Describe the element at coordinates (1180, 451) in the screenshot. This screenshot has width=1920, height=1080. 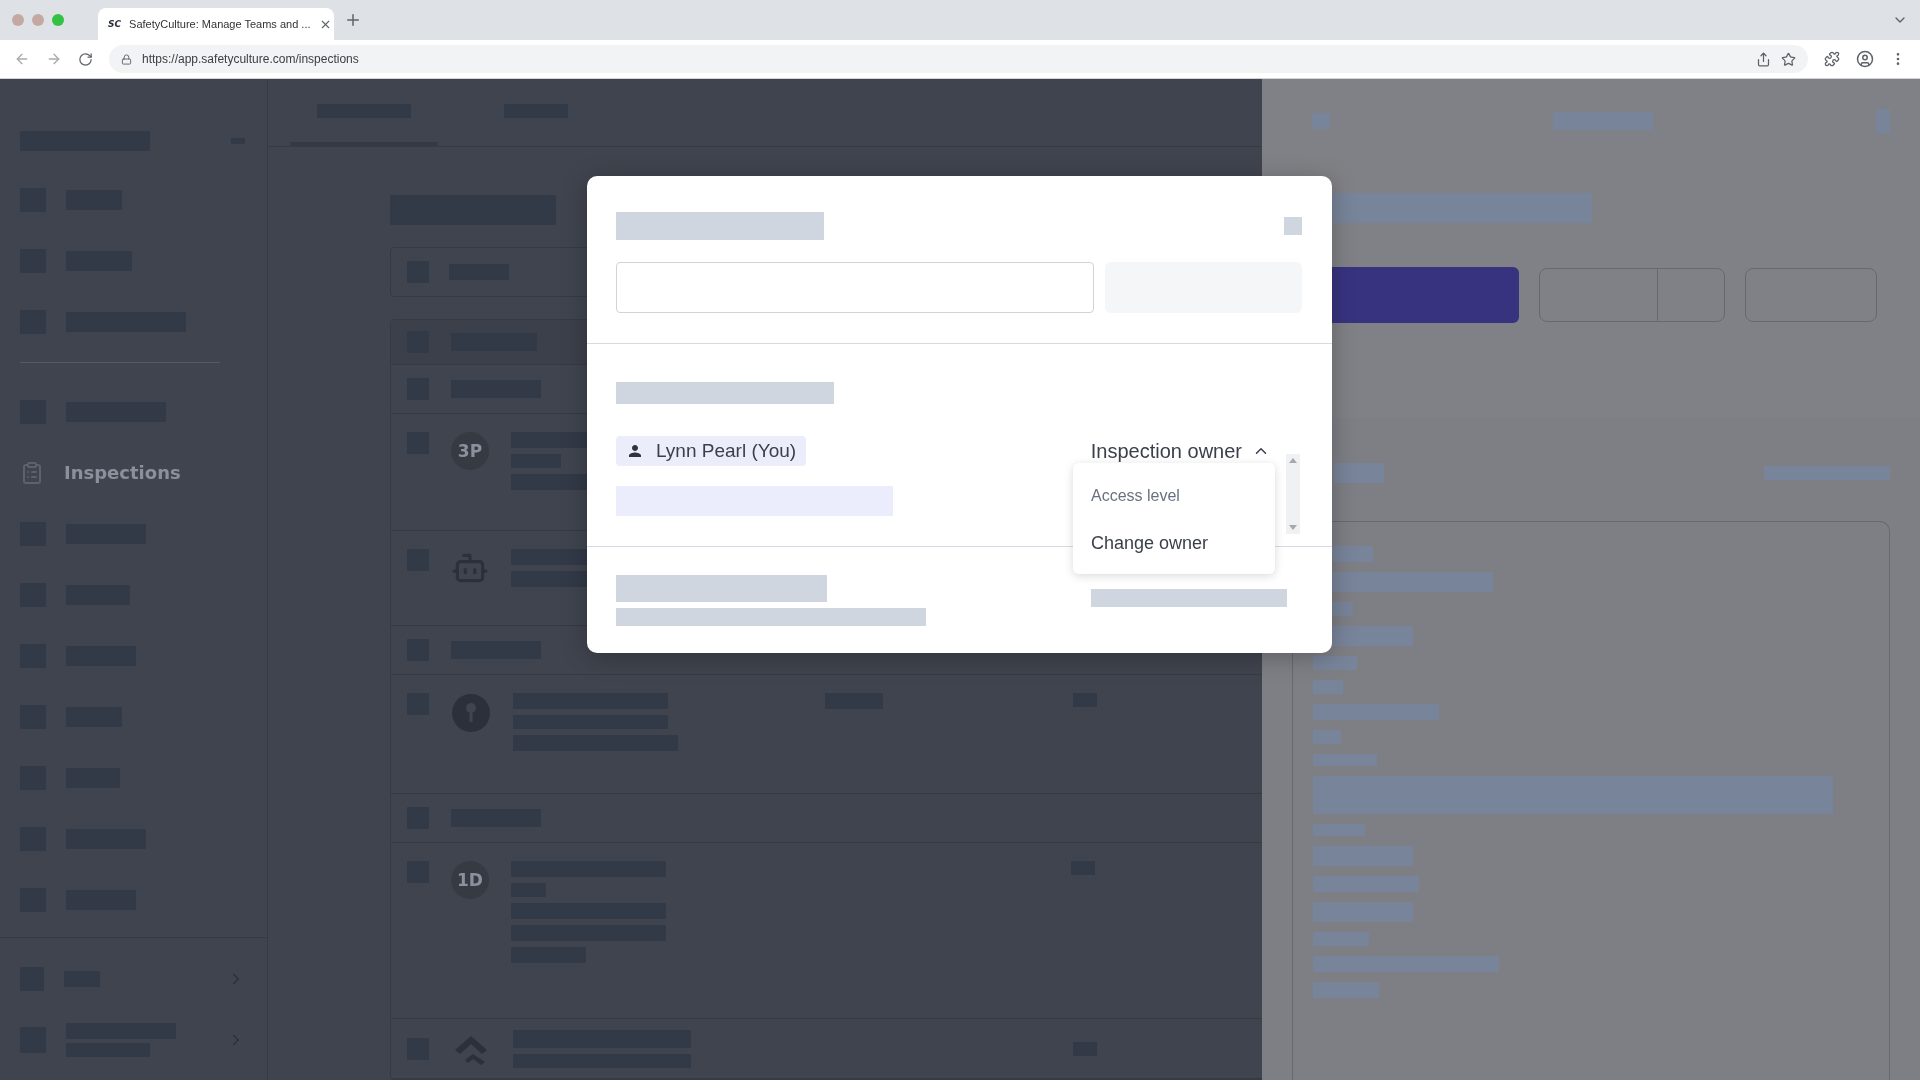
I see `role-dropdown: Inspection owner` at that location.